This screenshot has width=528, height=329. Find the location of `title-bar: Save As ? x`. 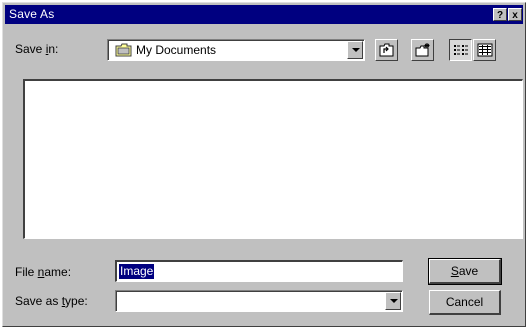

title-bar: Save As ? x is located at coordinates (264, 14).